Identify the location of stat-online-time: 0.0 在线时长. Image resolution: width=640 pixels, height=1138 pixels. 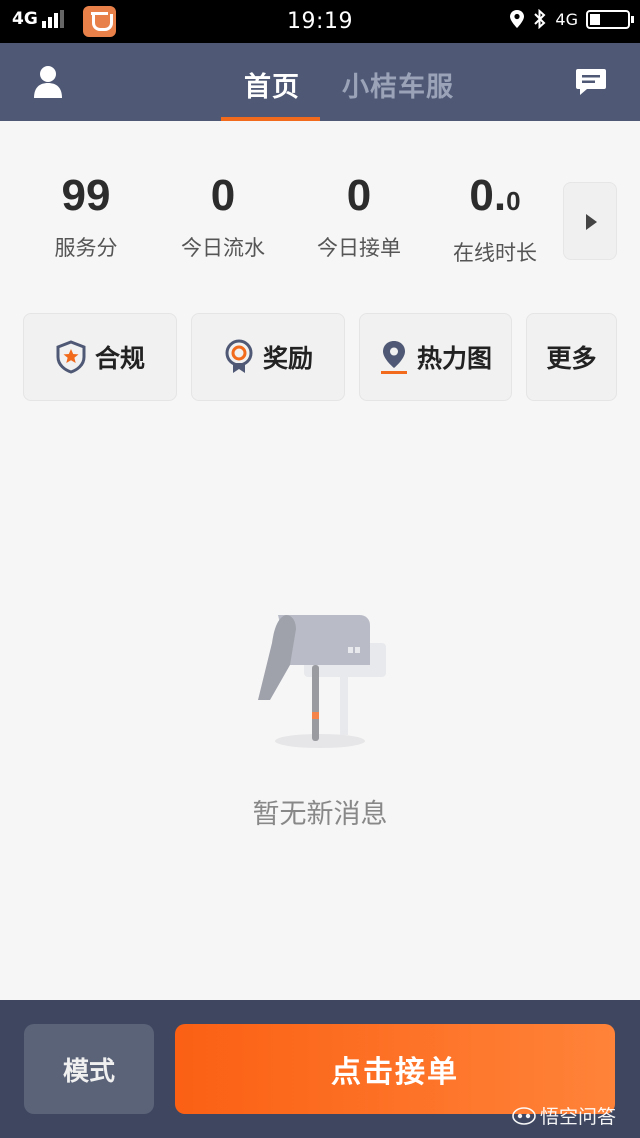
(495, 218).